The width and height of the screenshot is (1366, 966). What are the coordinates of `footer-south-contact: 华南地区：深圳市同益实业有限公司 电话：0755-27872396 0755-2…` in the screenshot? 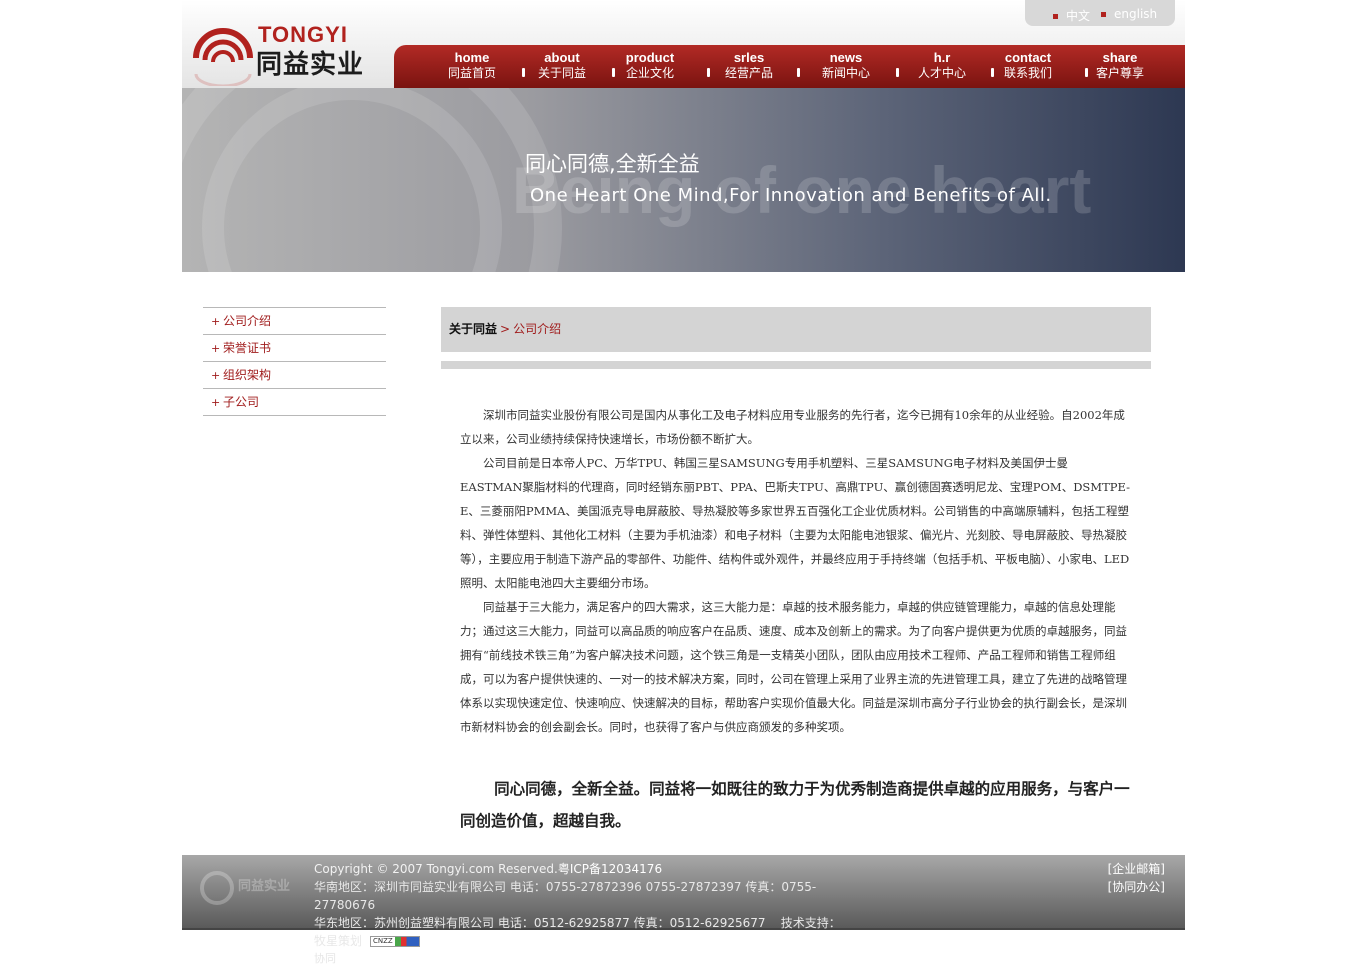 It's located at (565, 896).